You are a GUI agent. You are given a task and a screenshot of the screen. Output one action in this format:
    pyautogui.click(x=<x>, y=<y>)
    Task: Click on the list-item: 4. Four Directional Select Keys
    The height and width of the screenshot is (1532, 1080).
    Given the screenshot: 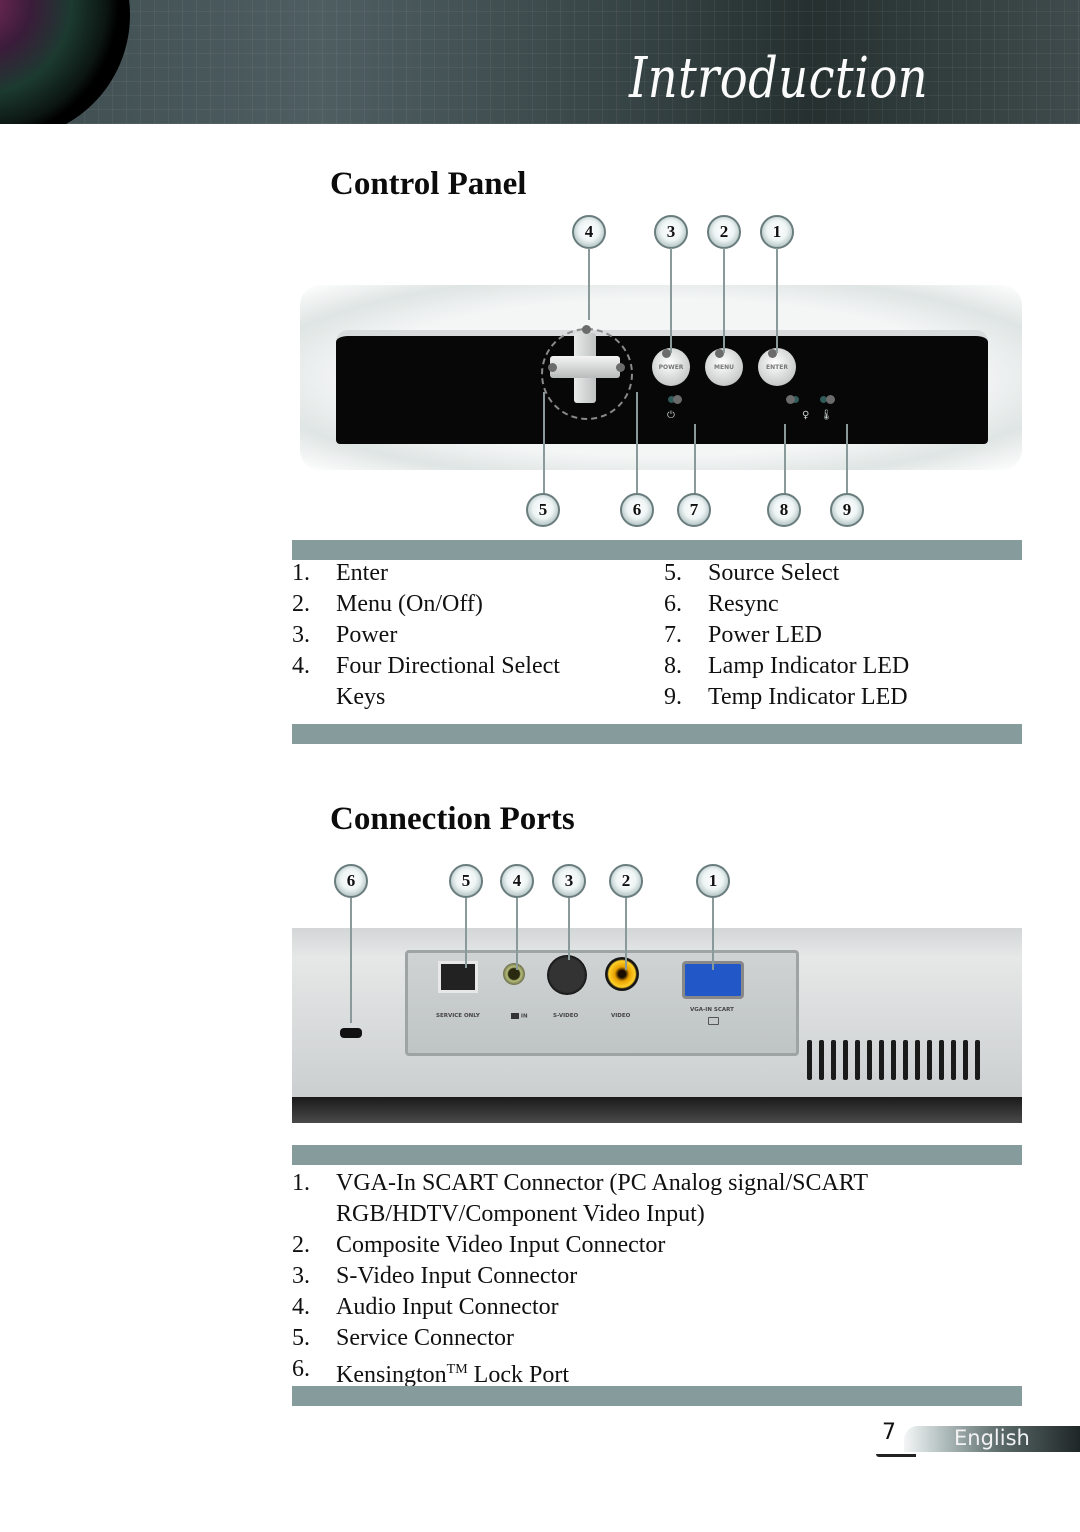 What is the action you would take?
    pyautogui.click(x=426, y=681)
    